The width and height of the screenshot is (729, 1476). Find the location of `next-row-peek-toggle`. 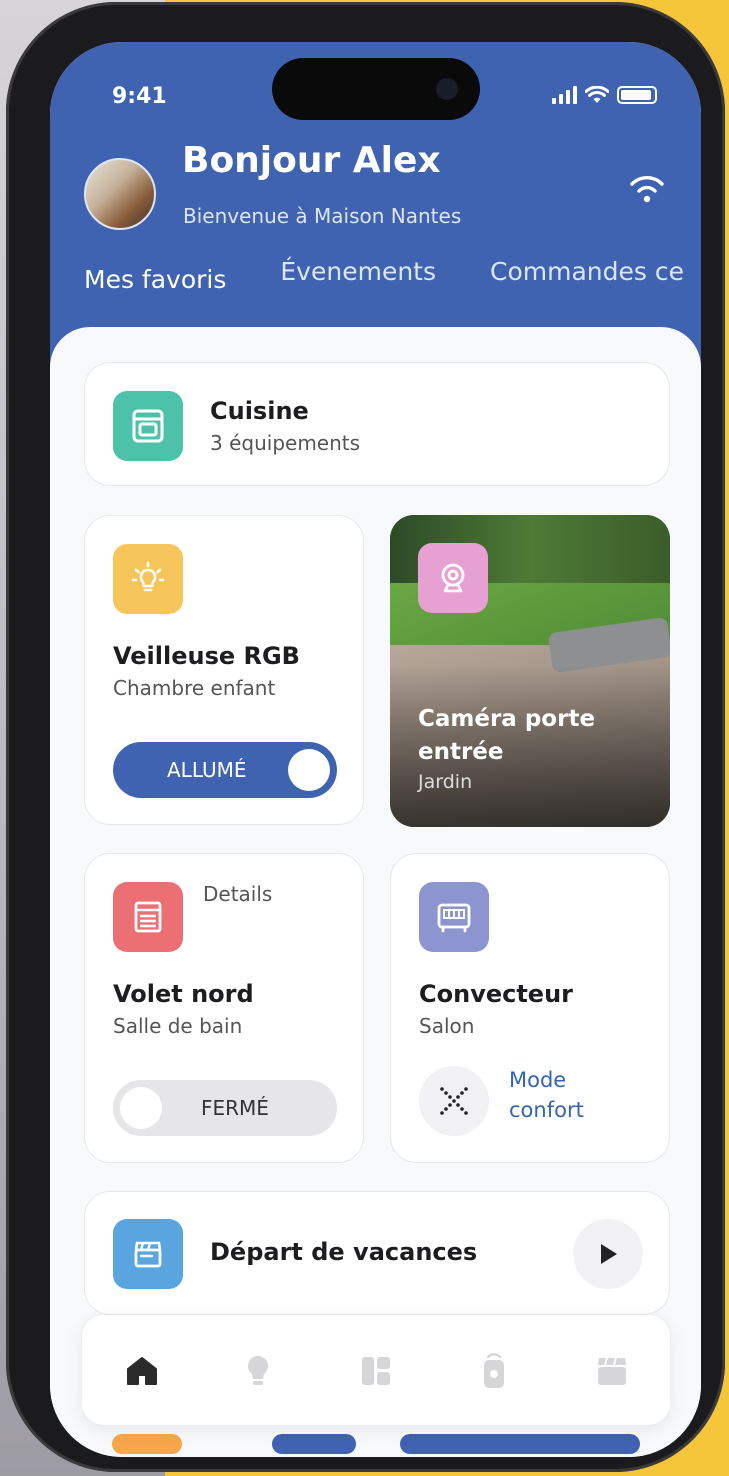

next-row-peek-toggle is located at coordinates (314, 1444).